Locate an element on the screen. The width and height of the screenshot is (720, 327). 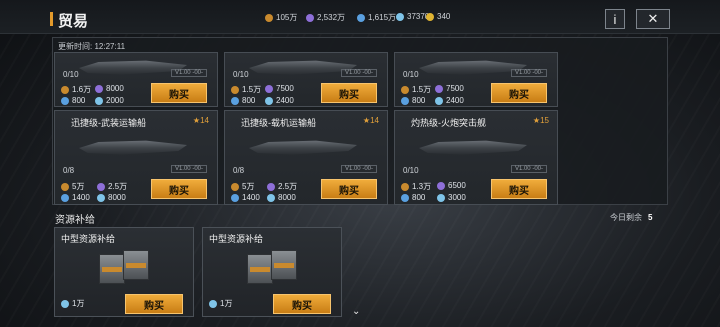
ship-name: 迅捷级-武装运输船 is located at coordinates (108, 123).